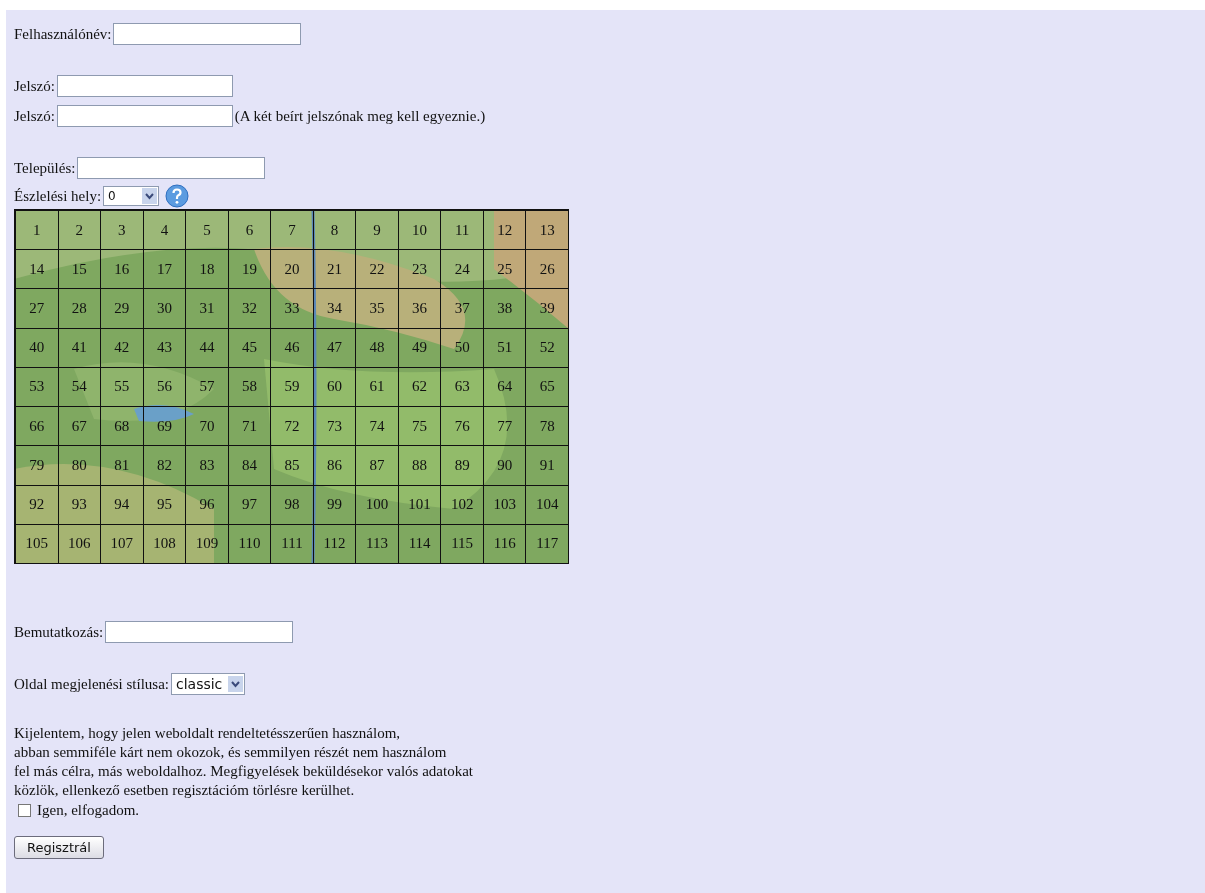 Image resolution: width=1205 pixels, height=893 pixels. Describe the element at coordinates (59, 632) in the screenshot. I see `field-label: Bemutatkozás:` at that location.